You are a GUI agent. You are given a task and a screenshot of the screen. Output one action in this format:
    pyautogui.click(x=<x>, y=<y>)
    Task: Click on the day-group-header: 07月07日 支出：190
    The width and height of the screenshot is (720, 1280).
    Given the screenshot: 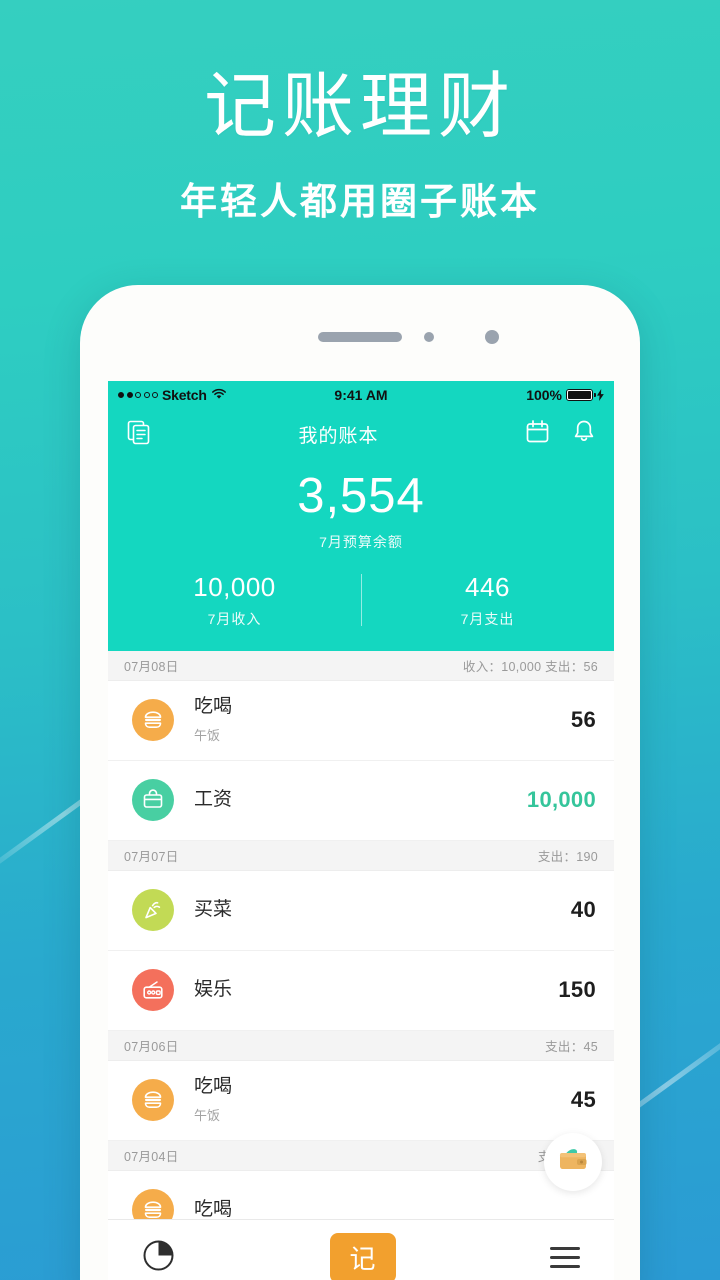 What is the action you would take?
    pyautogui.click(x=361, y=855)
    